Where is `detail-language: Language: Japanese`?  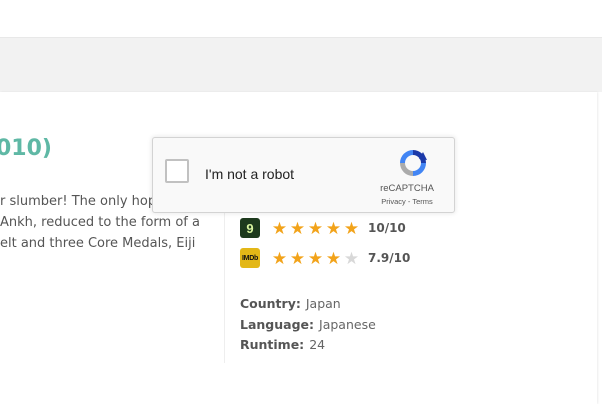
detail-language: Language: Japanese is located at coordinates (308, 324).